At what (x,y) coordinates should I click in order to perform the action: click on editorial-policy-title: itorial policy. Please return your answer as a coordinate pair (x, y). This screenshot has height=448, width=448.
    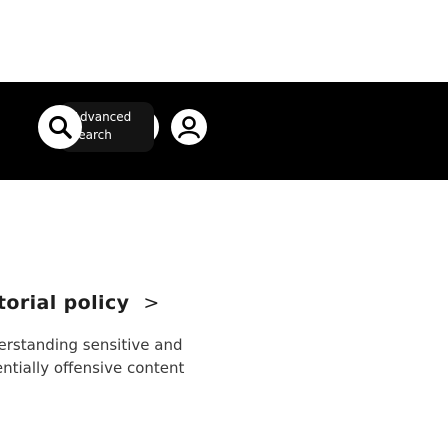
    Looking at the image, I should click on (65, 303).